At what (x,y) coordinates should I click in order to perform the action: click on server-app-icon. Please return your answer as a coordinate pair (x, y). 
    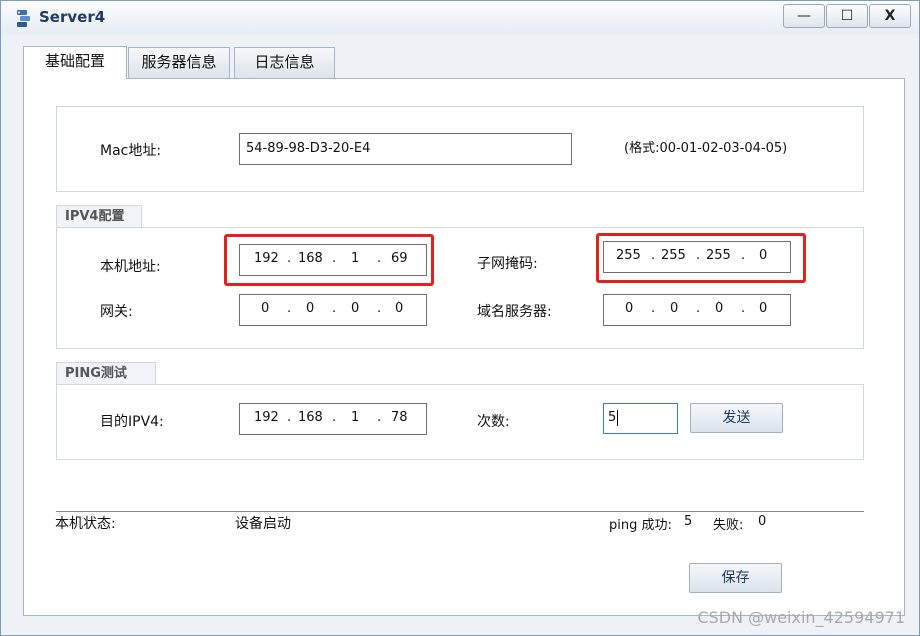
    Looking at the image, I should click on (23, 18).